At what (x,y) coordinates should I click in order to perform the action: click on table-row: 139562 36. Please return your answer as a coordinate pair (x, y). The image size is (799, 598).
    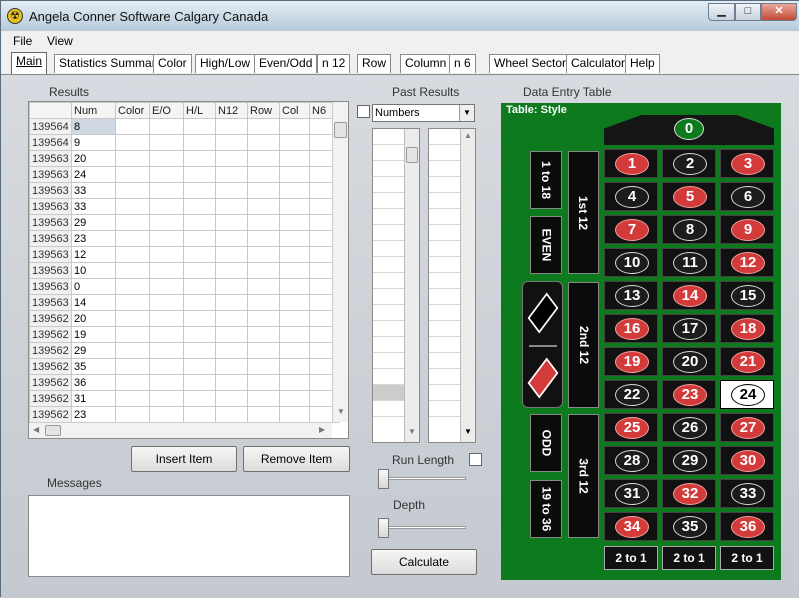
    Looking at the image, I should click on (184, 382).